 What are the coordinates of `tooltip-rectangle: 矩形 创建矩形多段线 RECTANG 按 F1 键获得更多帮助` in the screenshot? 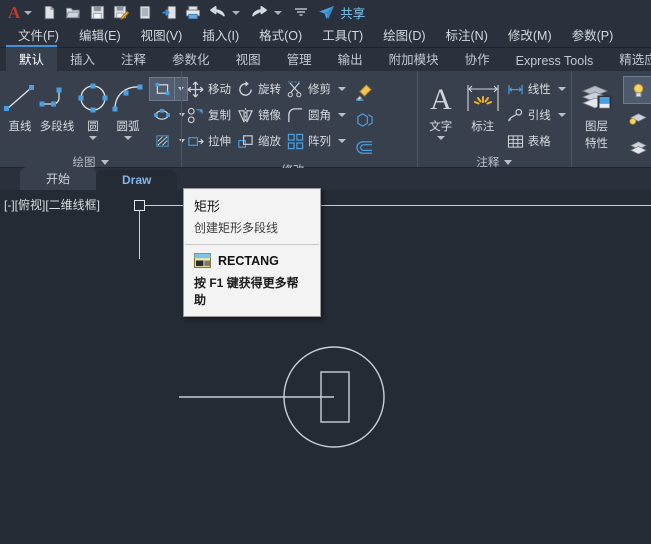 It's located at (252, 252).